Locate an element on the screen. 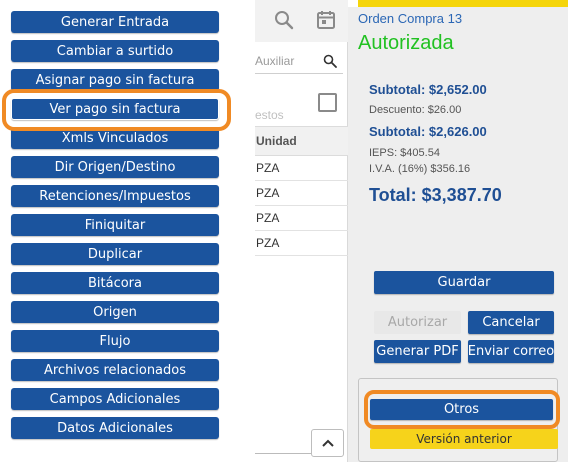  menu-item-archivos-relacionados: Archivos relacionados is located at coordinates (115, 370).